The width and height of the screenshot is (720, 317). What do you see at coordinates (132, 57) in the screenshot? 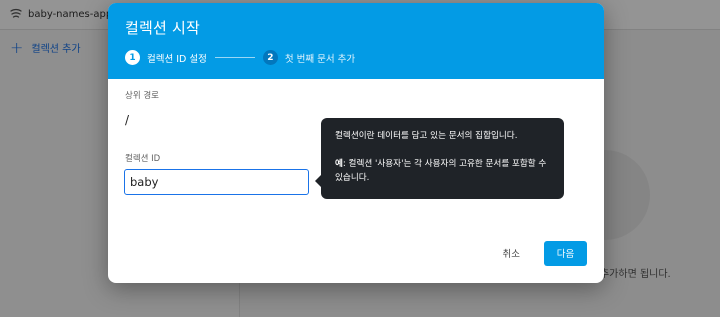
I see `step-number: 1` at bounding box center [132, 57].